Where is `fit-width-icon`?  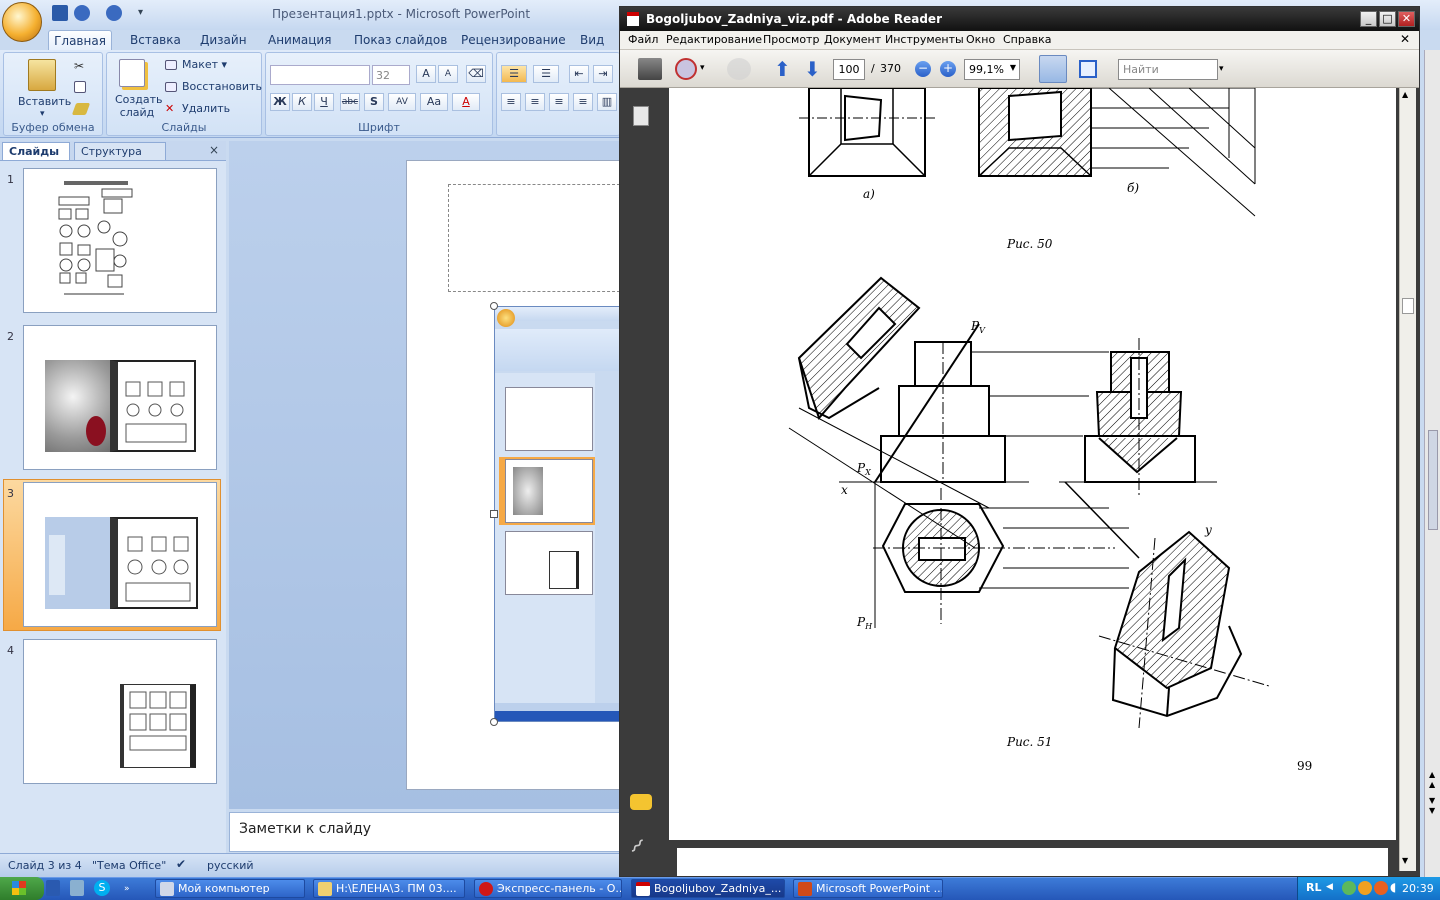
fit-width-icon is located at coordinates (1088, 69).